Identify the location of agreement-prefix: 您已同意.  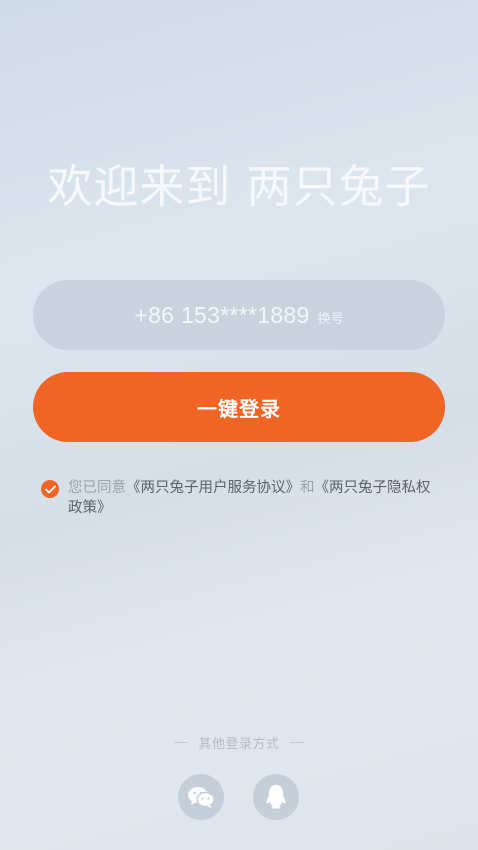
(97, 488).